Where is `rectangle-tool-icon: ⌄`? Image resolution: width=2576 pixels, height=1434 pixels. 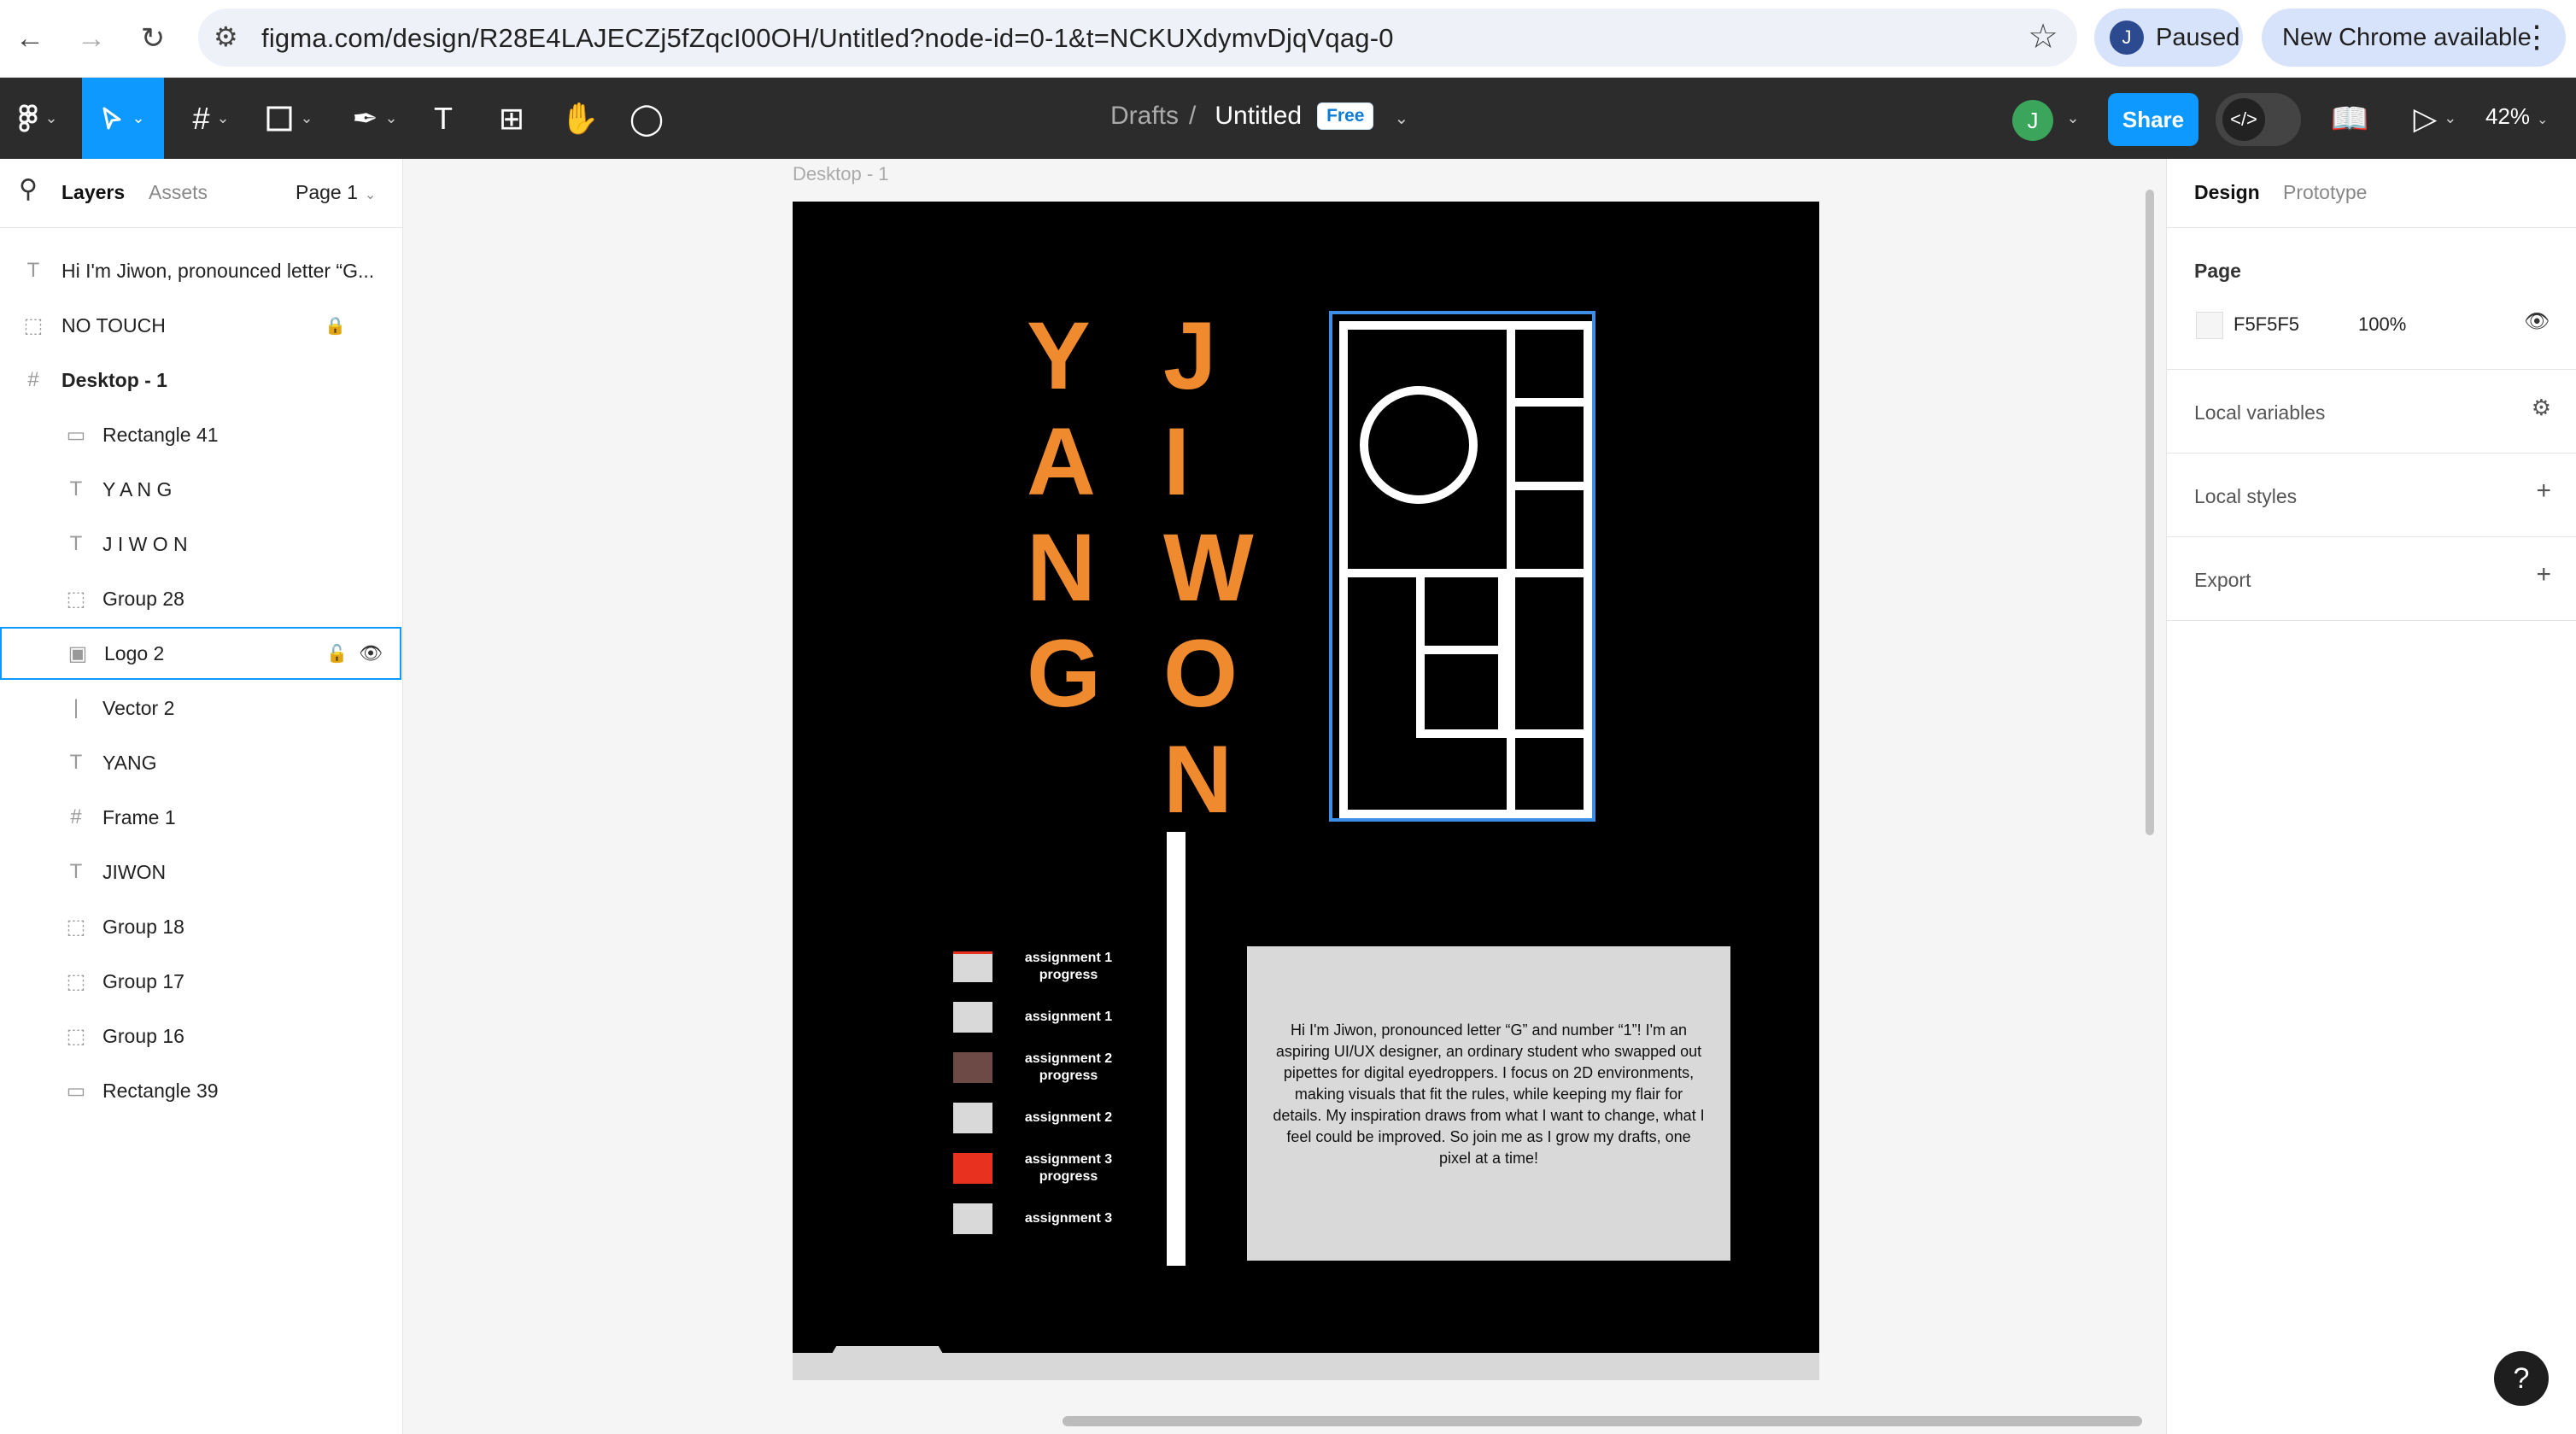
rectangle-tool-icon: ⌄ is located at coordinates (289, 119).